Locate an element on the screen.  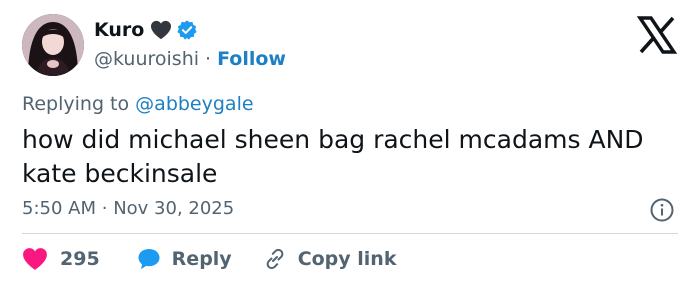
x-logo-icon is located at coordinates (657, 35).